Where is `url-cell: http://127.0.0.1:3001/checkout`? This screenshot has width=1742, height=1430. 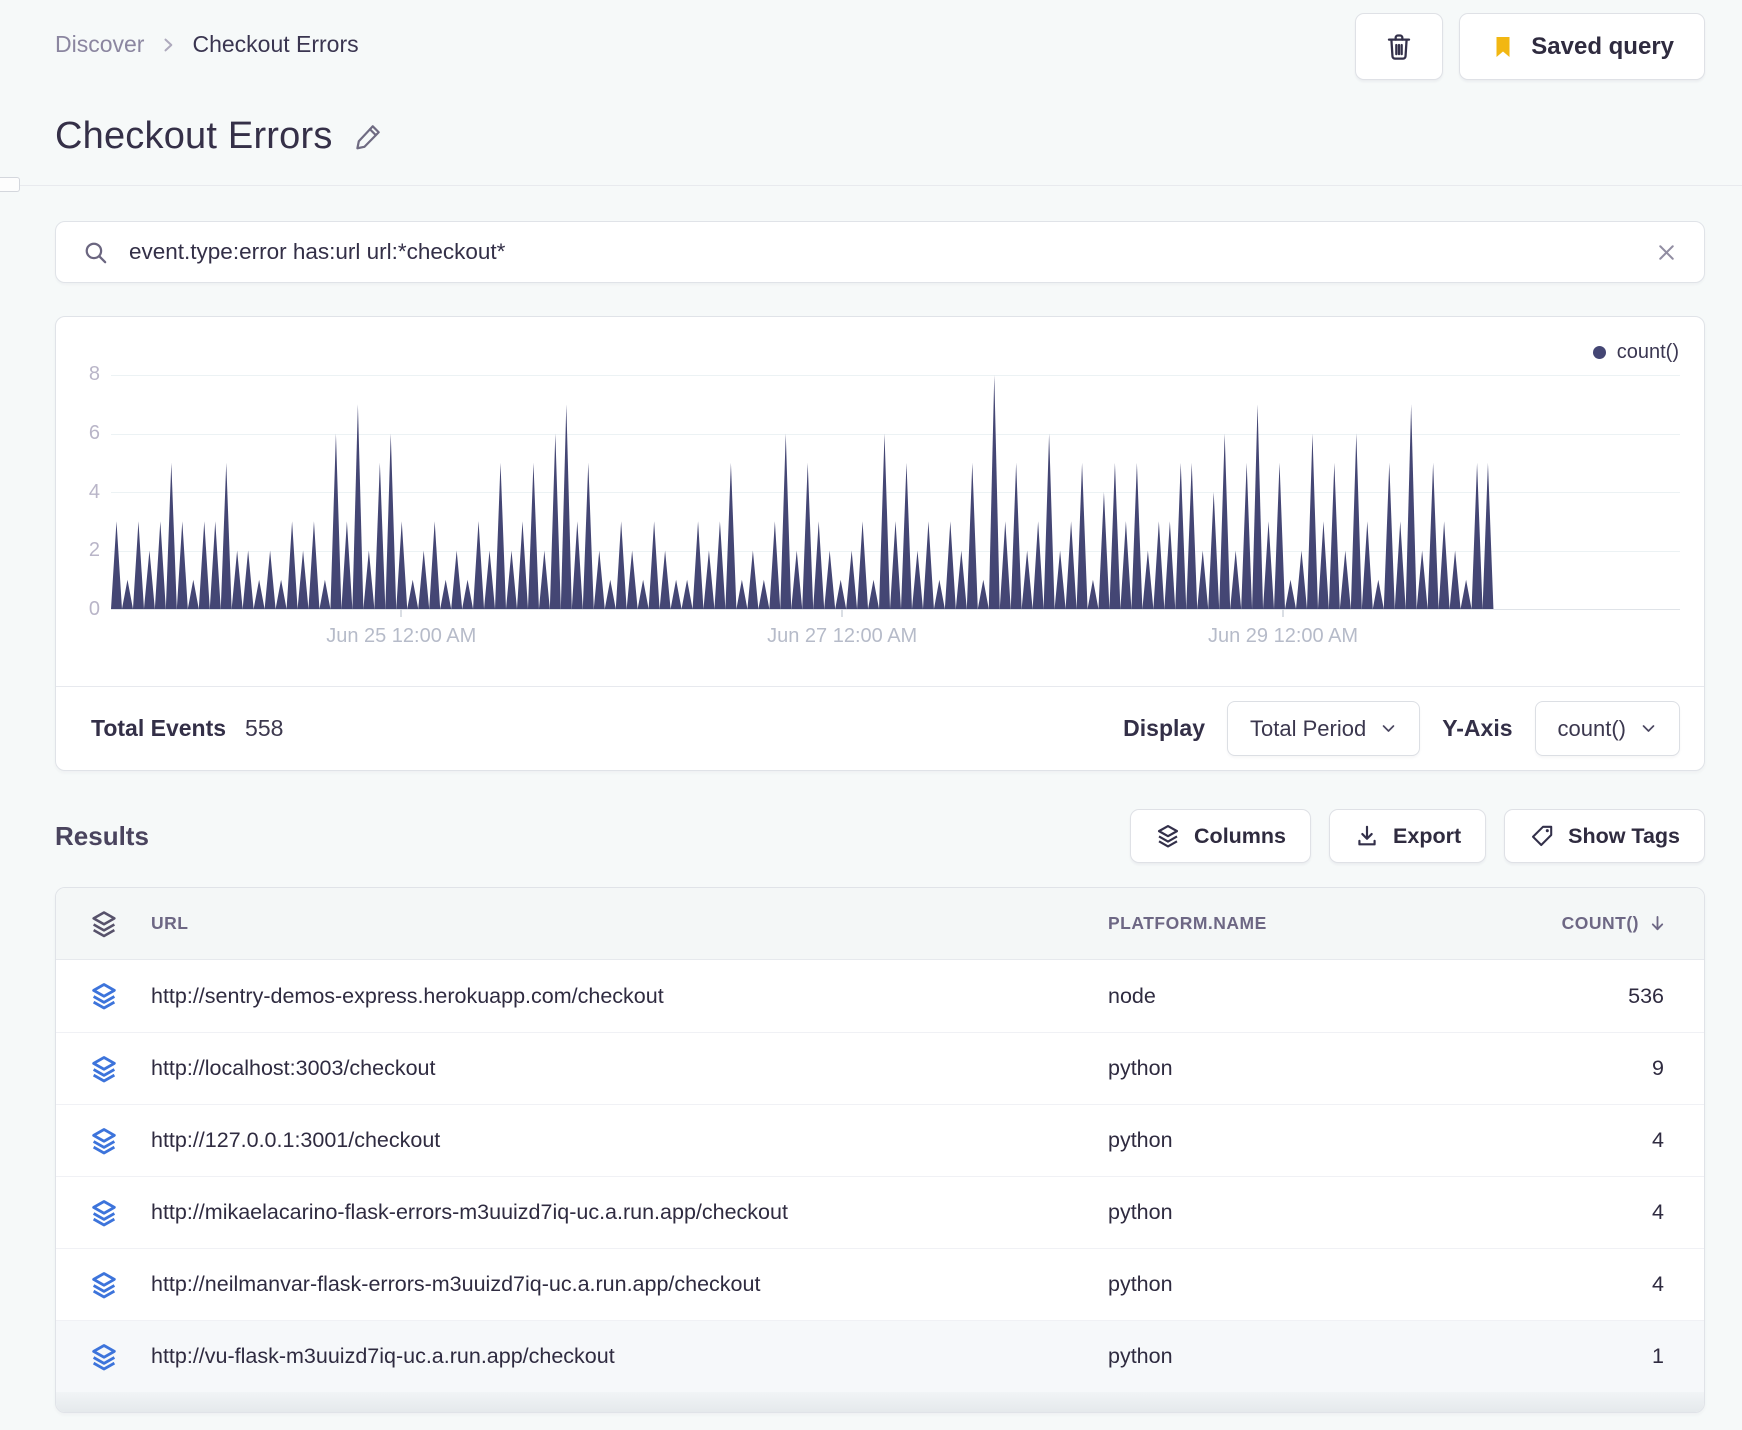 url-cell: http://127.0.0.1:3001/checkout is located at coordinates (629, 1140).